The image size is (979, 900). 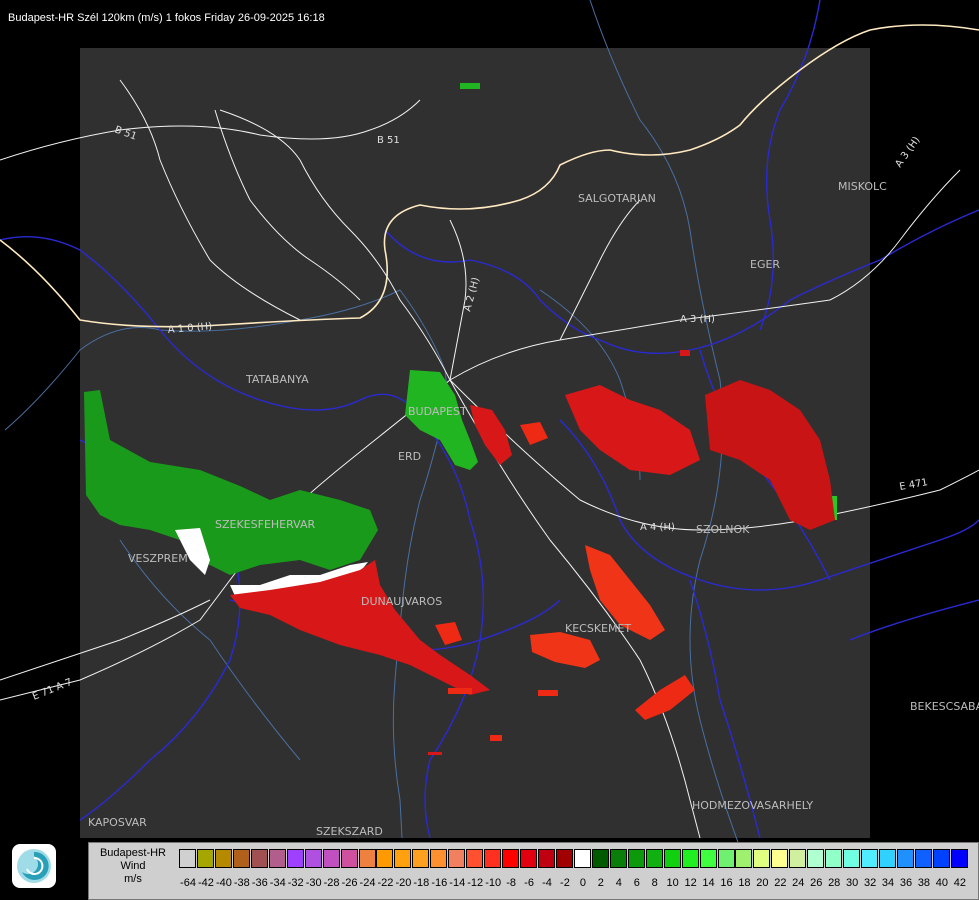 What do you see at coordinates (117, 822) in the screenshot?
I see `city-label: KAPOSVAR` at bounding box center [117, 822].